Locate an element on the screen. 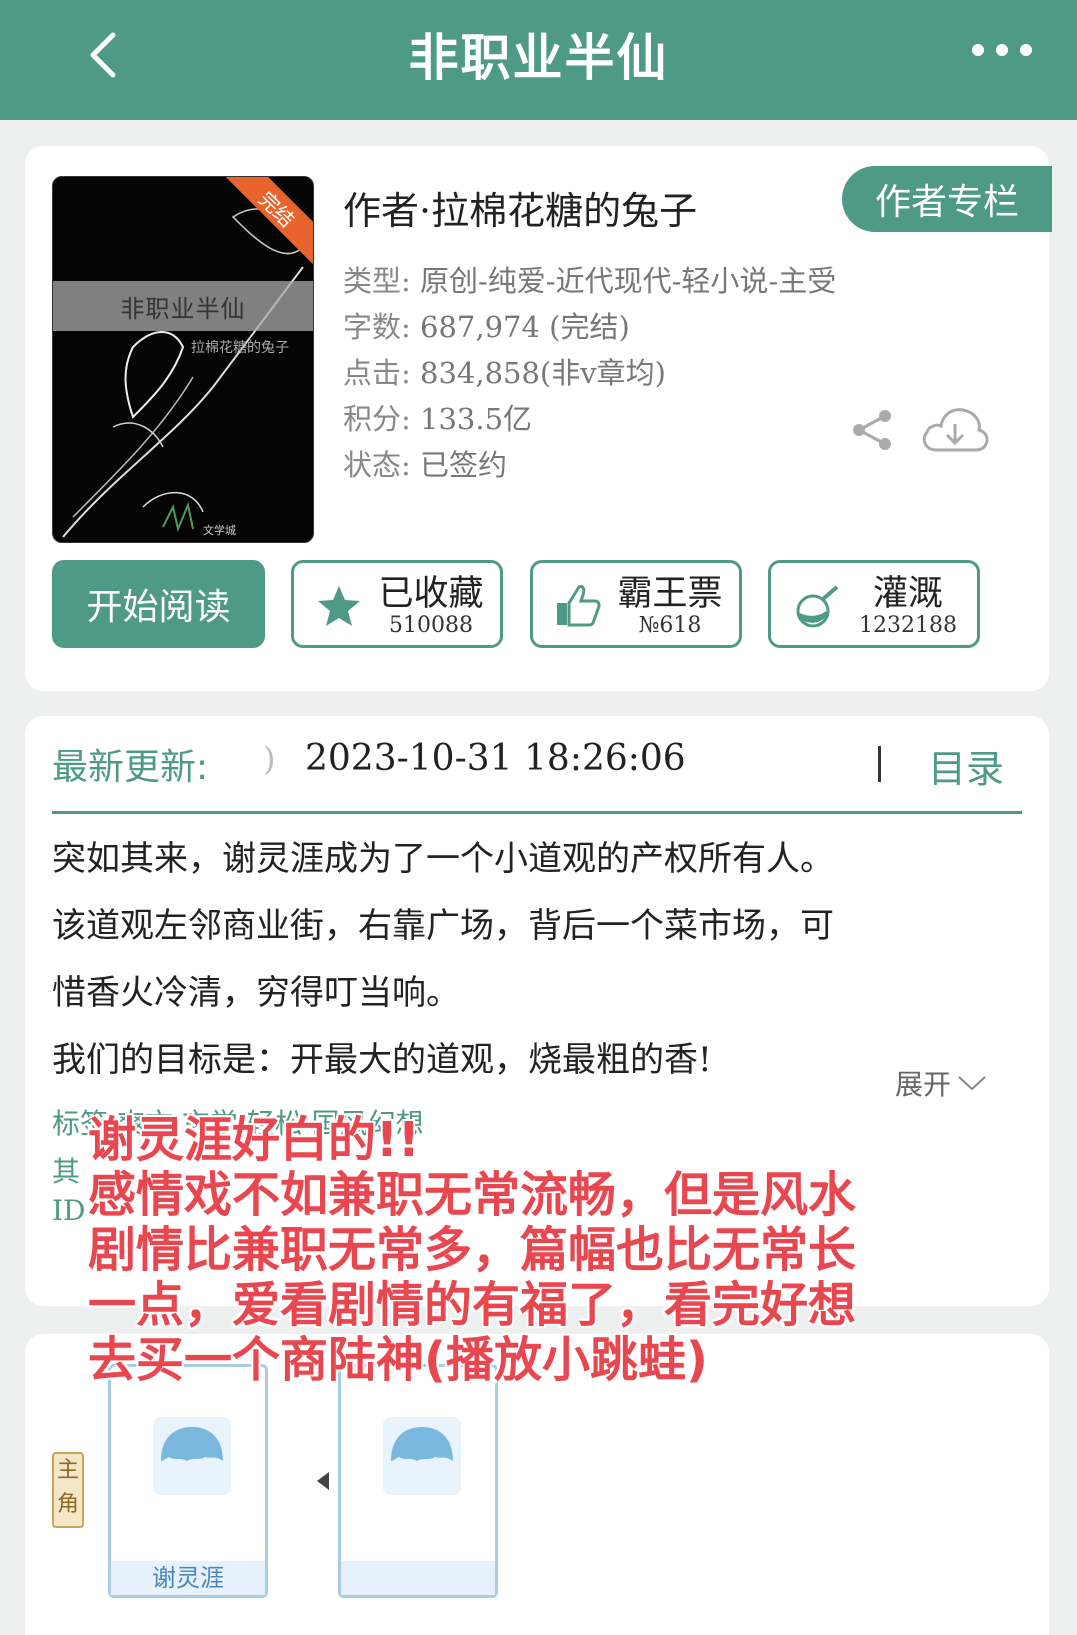  summary-line: 惜香火冷清，穷得叮当响。 is located at coordinates (256, 993).